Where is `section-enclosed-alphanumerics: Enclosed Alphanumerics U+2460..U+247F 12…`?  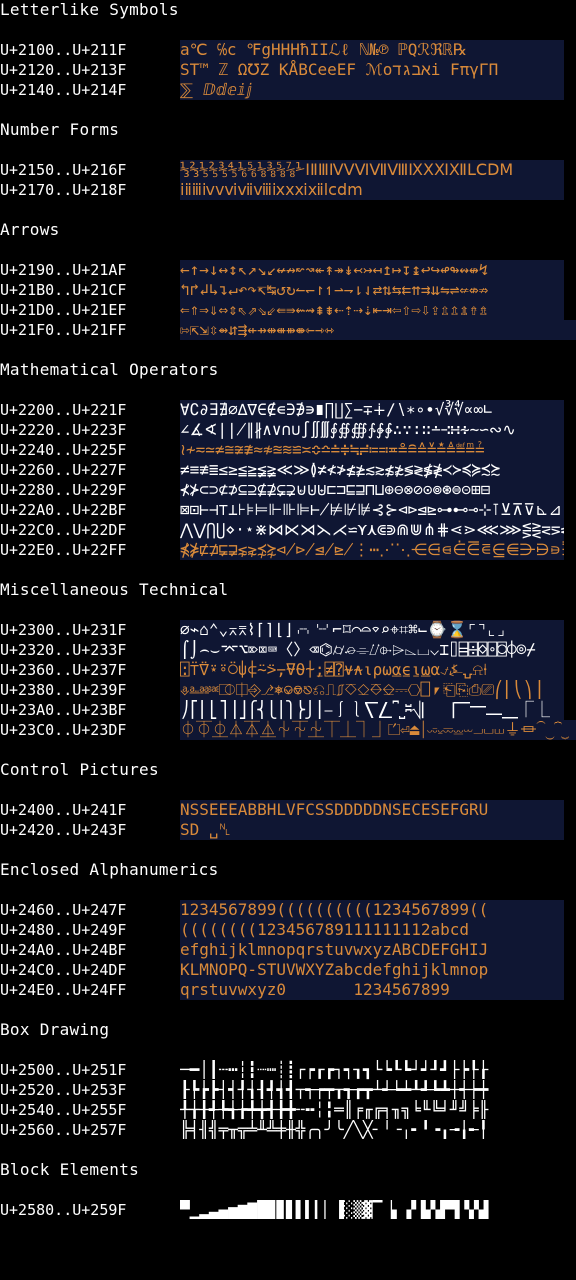 section-enclosed-alphanumerics: Enclosed Alphanumerics U+2460..U+247F 12… is located at coordinates (288, 930).